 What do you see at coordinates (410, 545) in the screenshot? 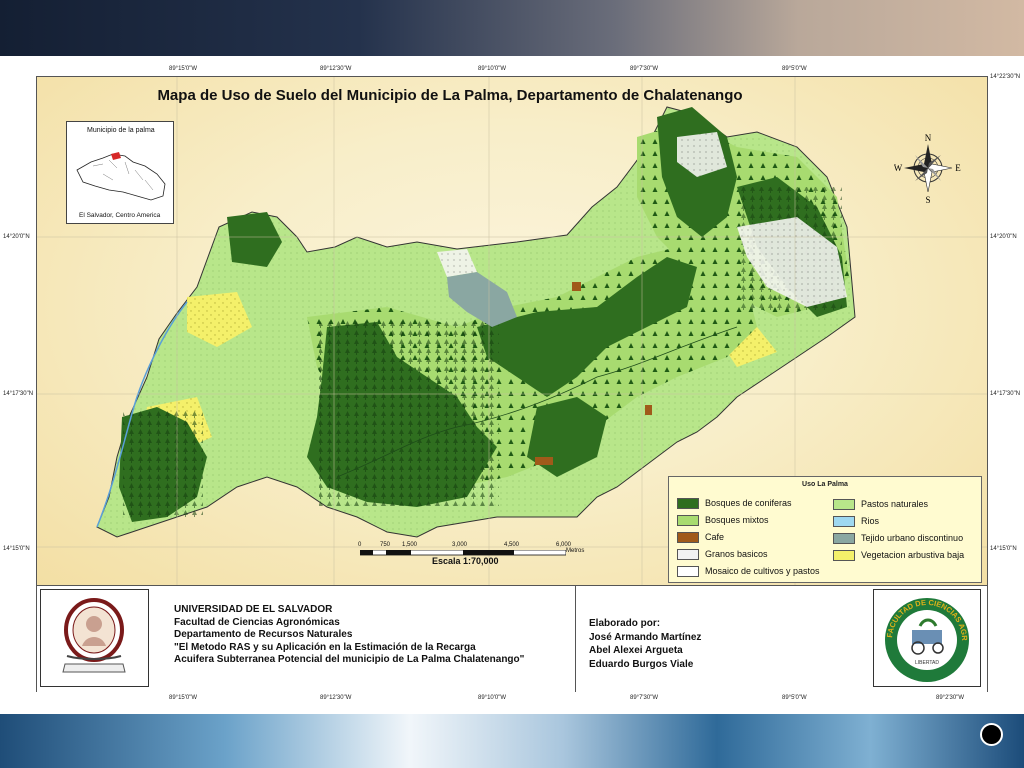
I see `scale-tick: 1,500` at bounding box center [410, 545].